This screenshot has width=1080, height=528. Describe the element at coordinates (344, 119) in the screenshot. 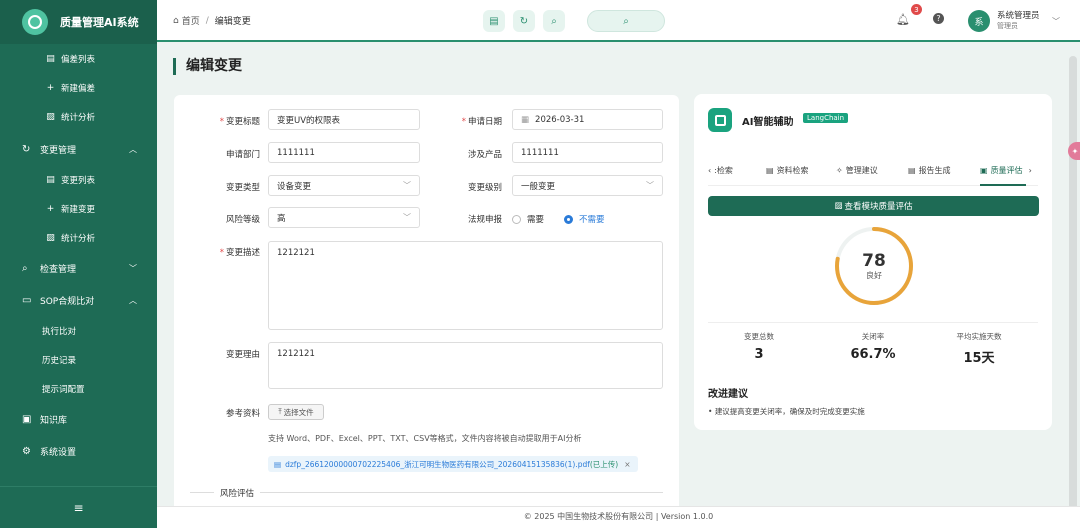

I see `title-input: 变更UV的权限表` at that location.